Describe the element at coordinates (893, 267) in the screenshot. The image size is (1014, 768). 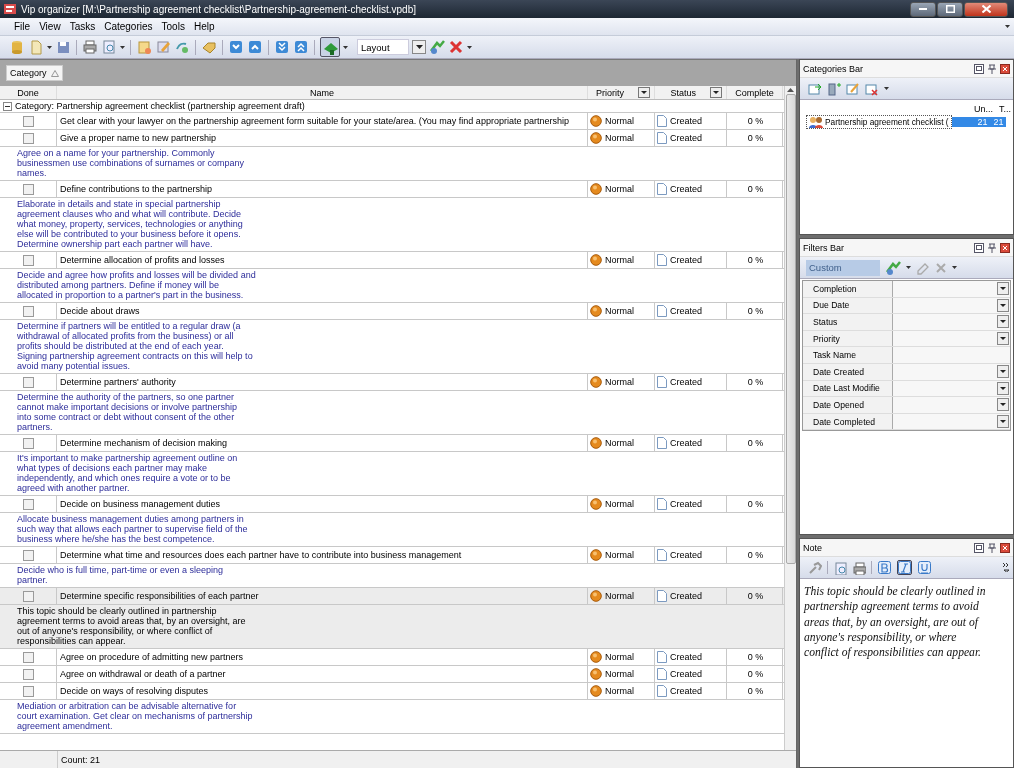
I see `apply-filter-icon` at that location.